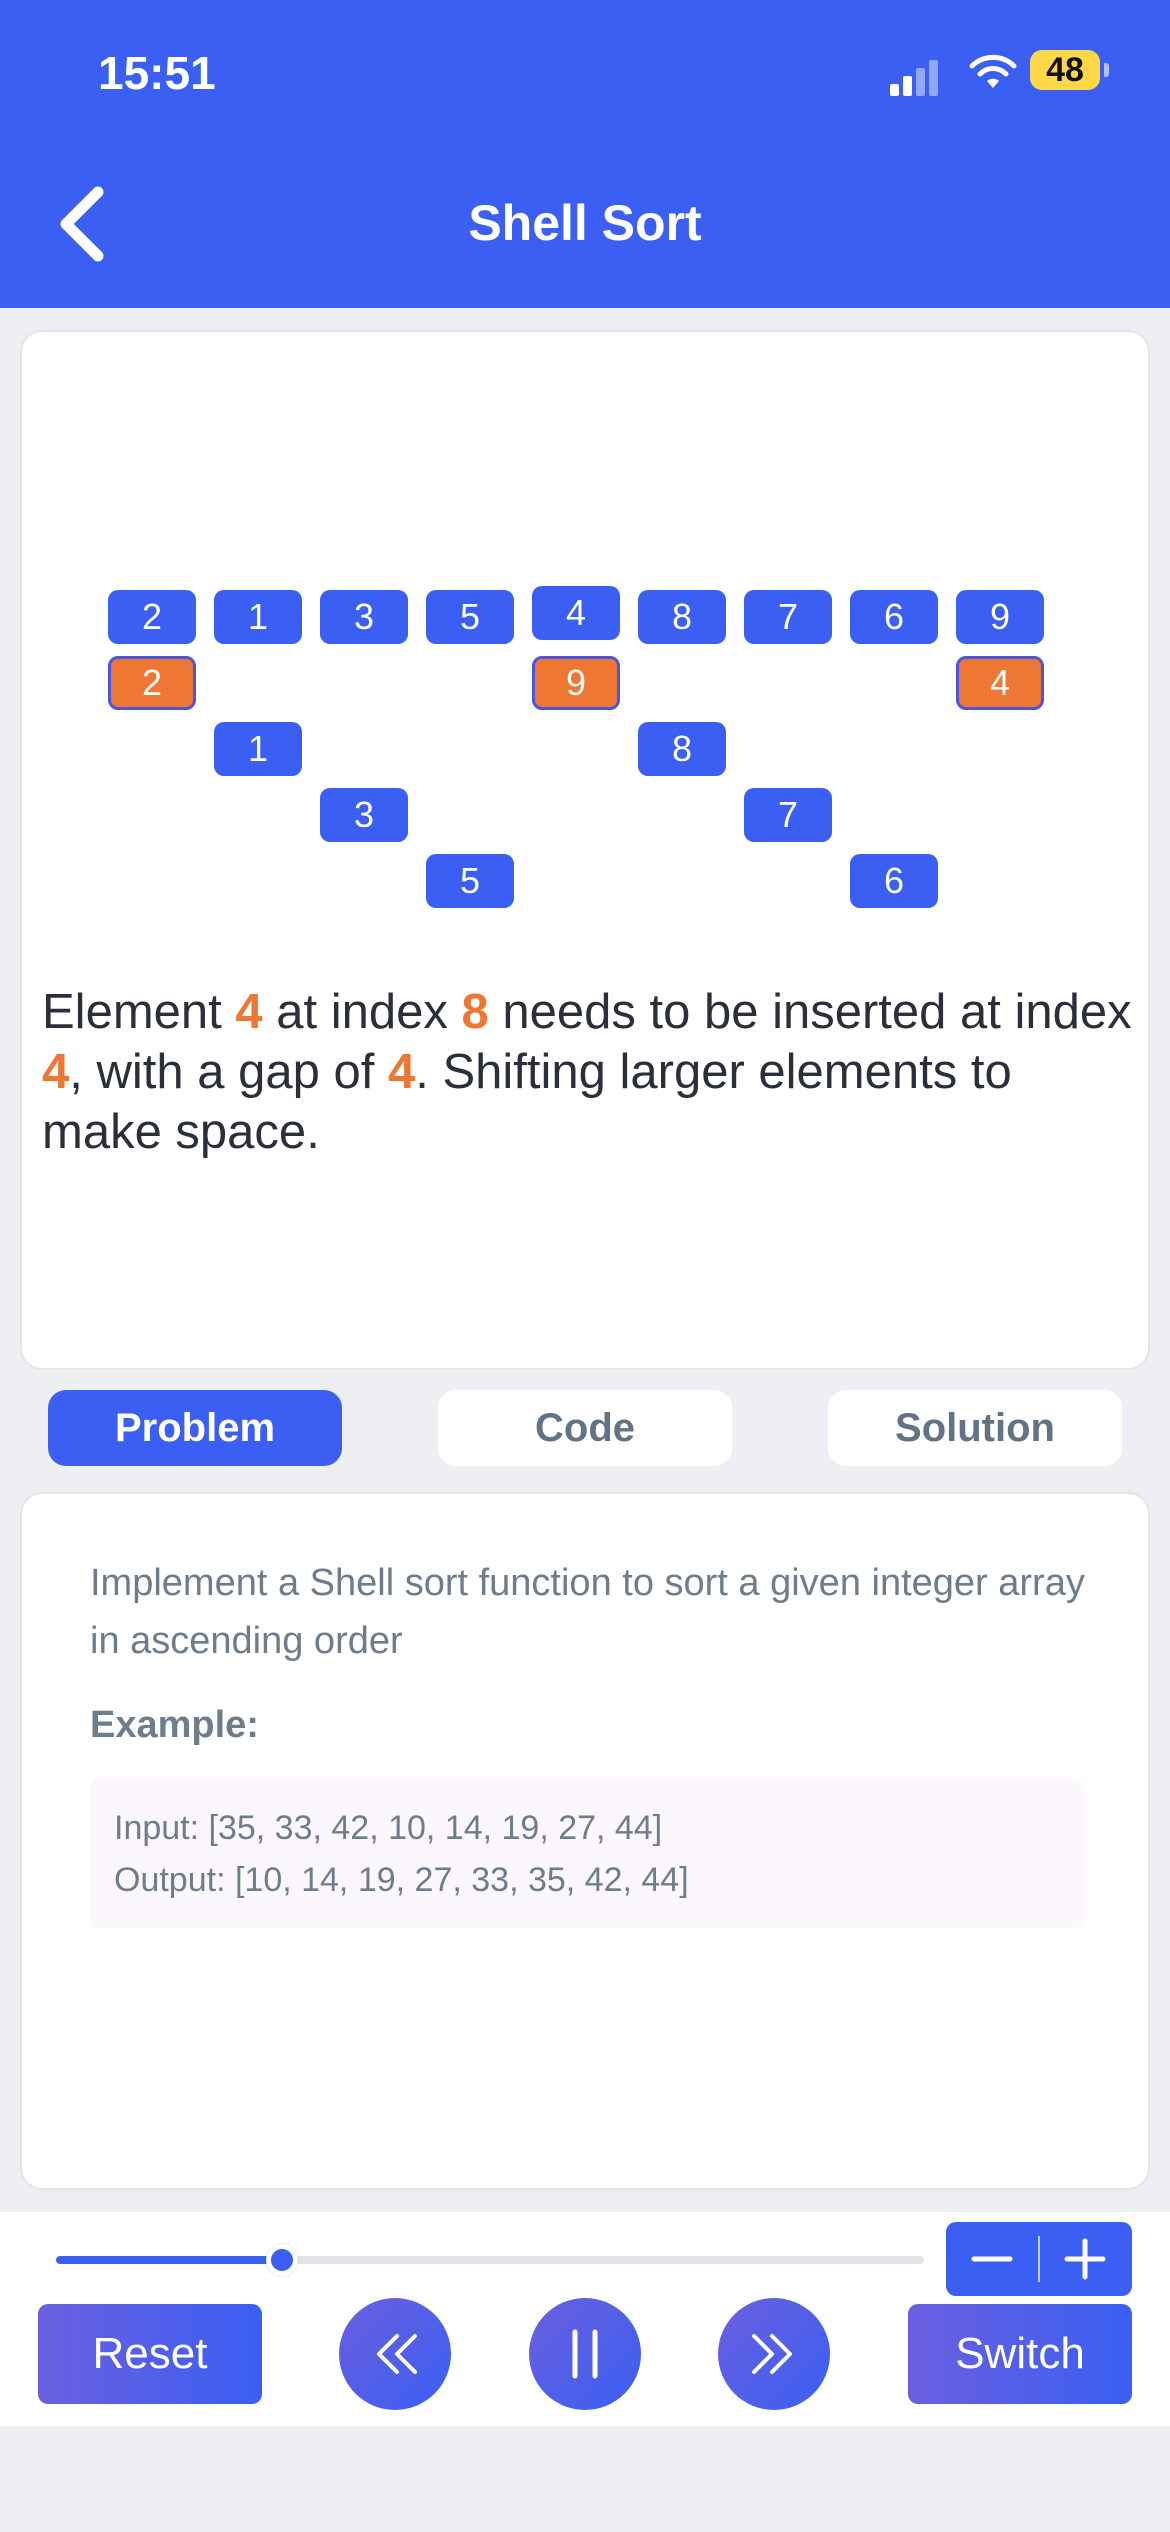 This screenshot has width=1170, height=2532. Describe the element at coordinates (152, 683) in the screenshot. I see `gap-cell-highlighted: 2` at that location.